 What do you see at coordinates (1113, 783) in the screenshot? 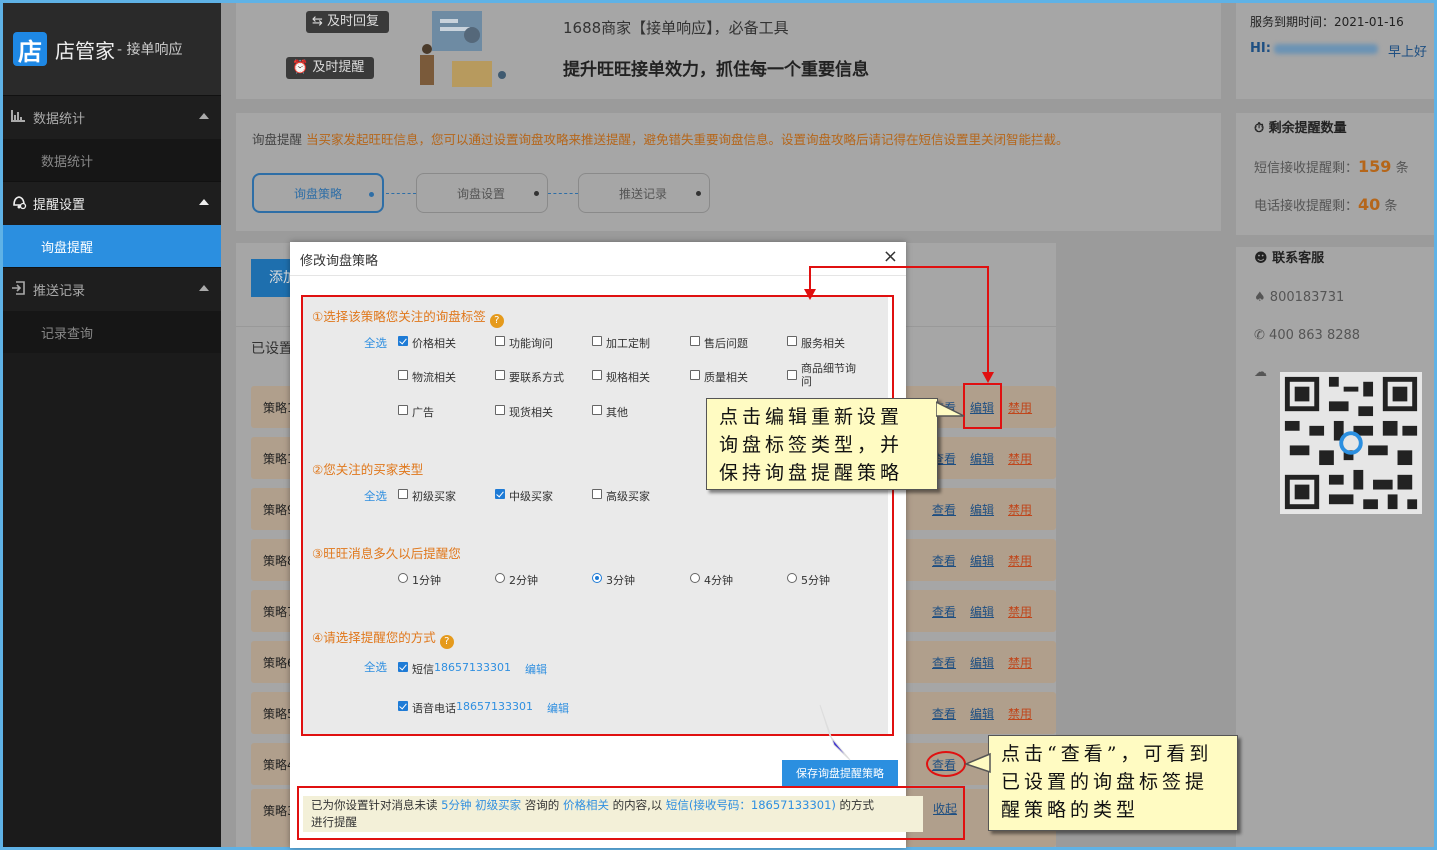
I see `view-tip-callout: 点击“查看”，可看到已设置的询盘标签提醒策略的类型` at bounding box center [1113, 783].